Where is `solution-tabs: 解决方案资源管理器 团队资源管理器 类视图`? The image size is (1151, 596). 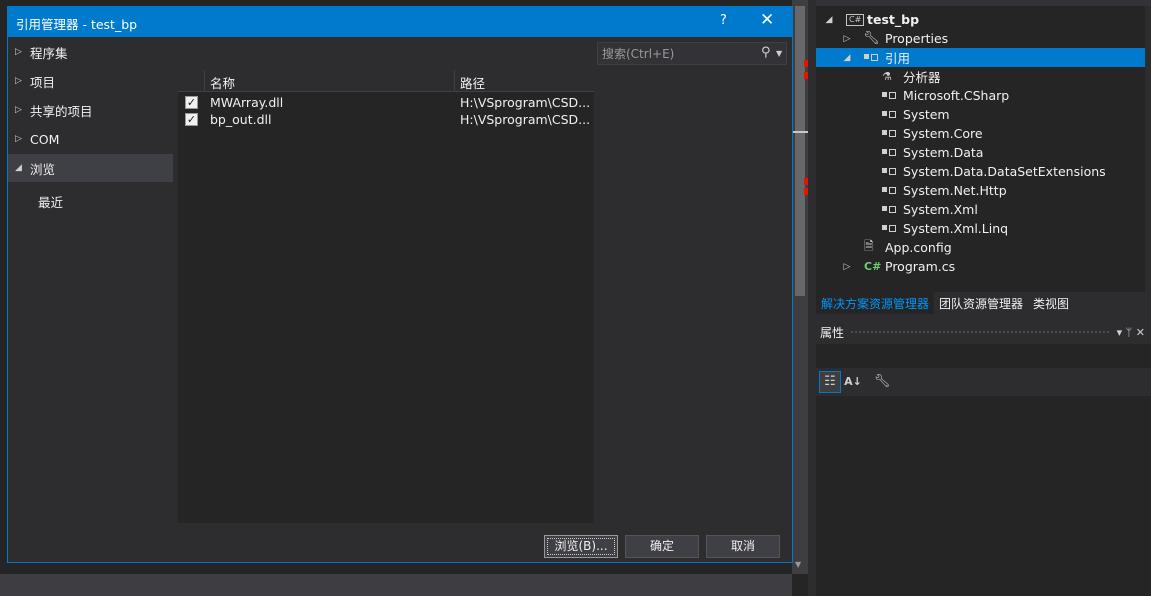
solution-tabs: 解决方案资源管理器 团队资源管理器 类视图 is located at coordinates (983, 303).